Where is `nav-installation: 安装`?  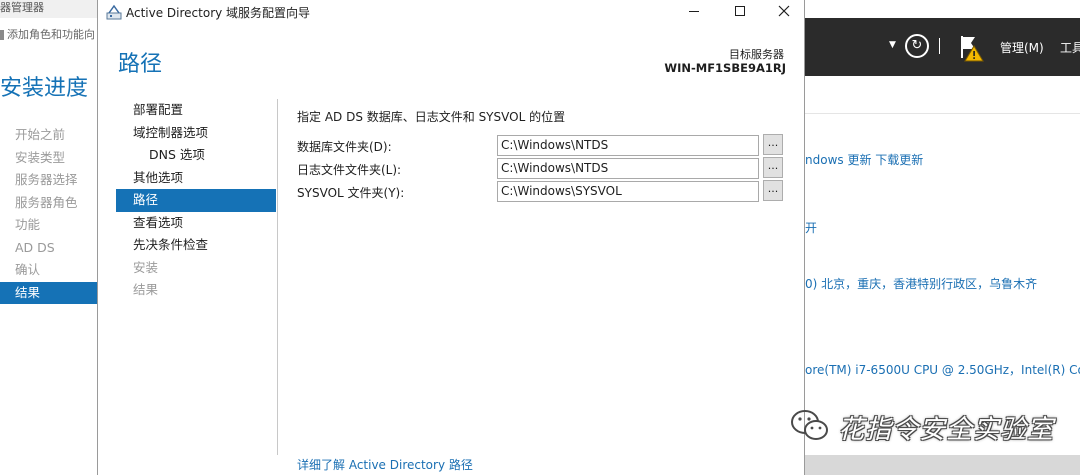
nav-installation: 安装 is located at coordinates (146, 267).